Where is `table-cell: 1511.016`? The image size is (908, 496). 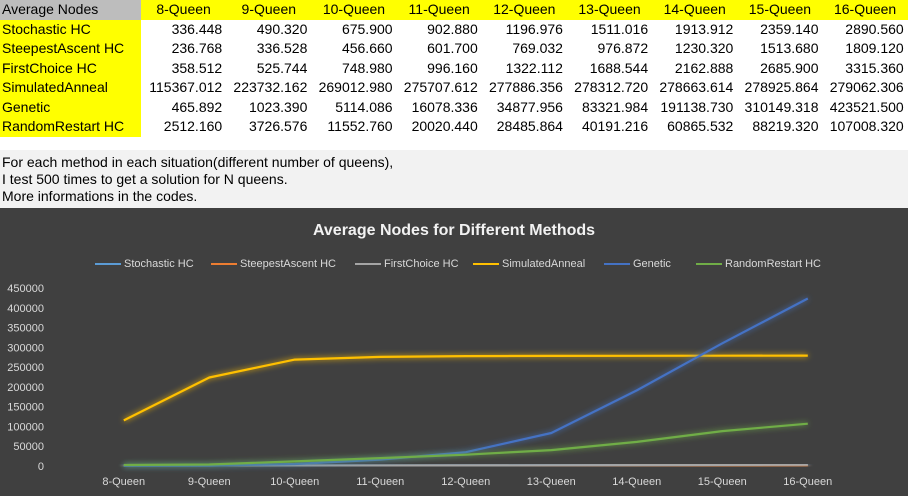
table-cell: 1511.016 is located at coordinates (609, 29).